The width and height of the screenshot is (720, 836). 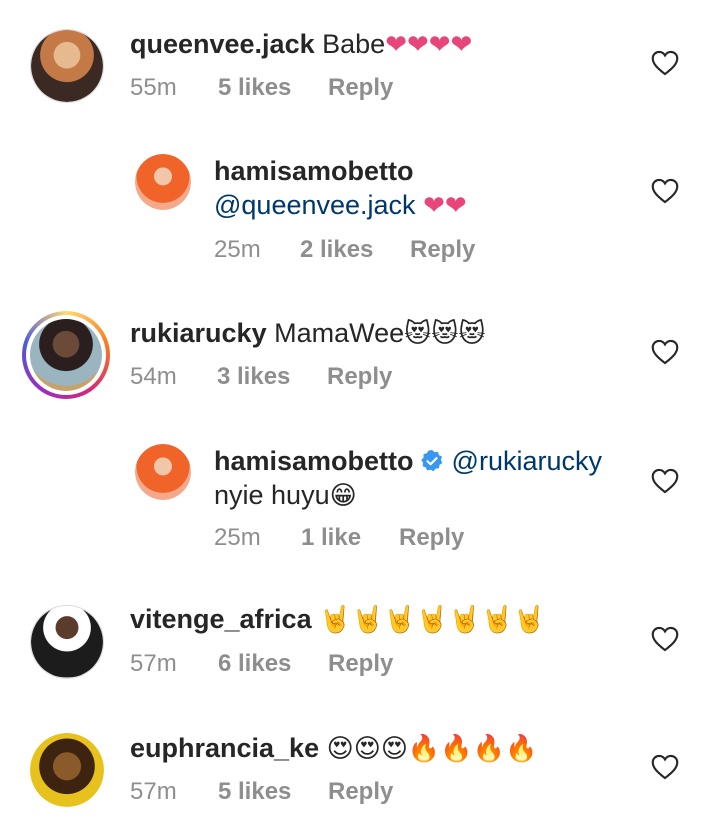 I want to click on comment-meta: 57m 5 likes Reply, so click(x=261, y=792).